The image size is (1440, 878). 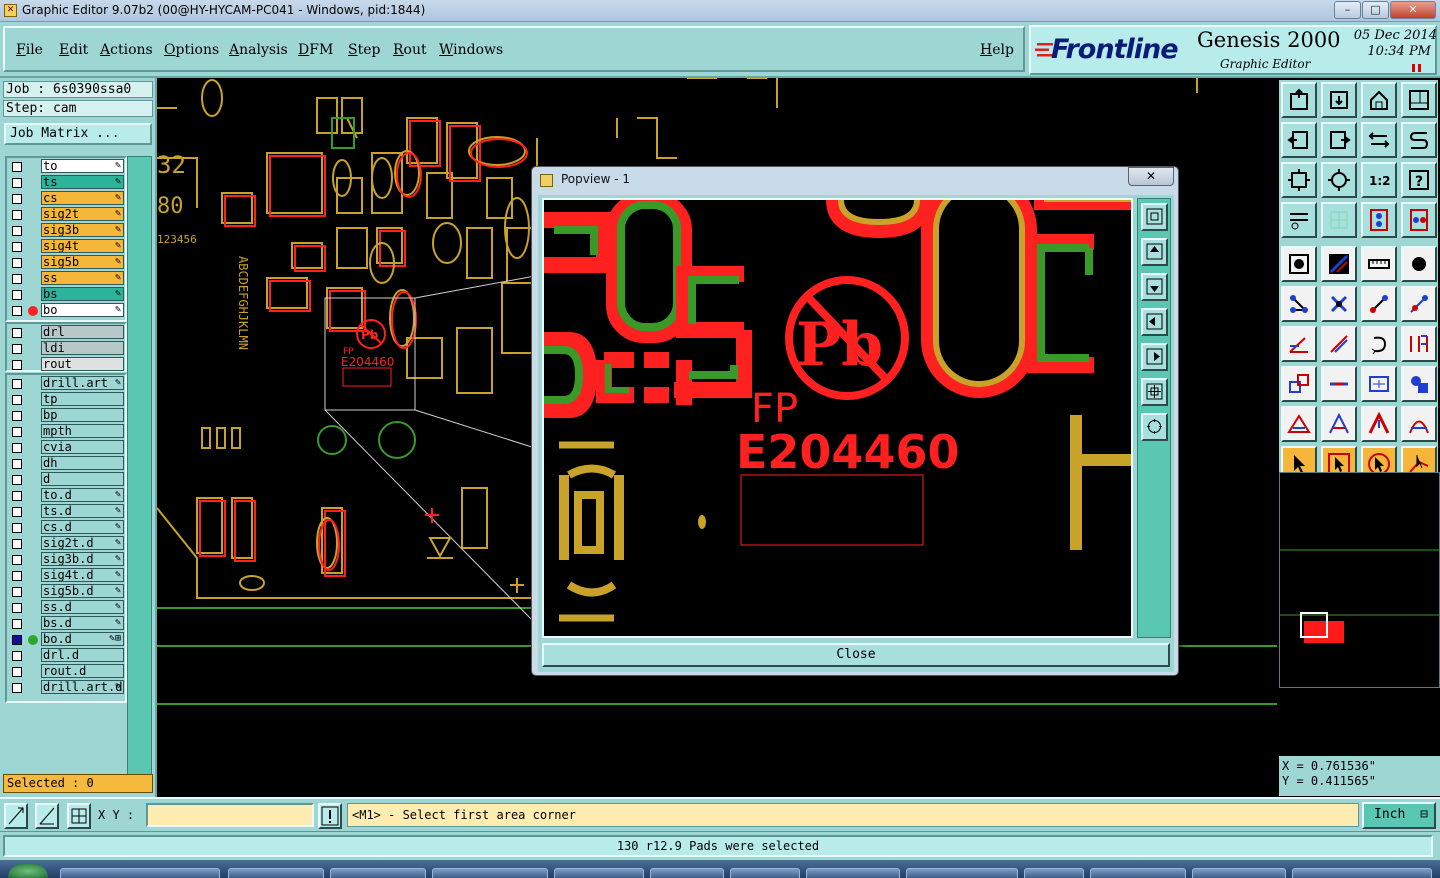 What do you see at coordinates (66, 607) in the screenshot?
I see `layer-row-ss-d: ss.d ✎` at bounding box center [66, 607].